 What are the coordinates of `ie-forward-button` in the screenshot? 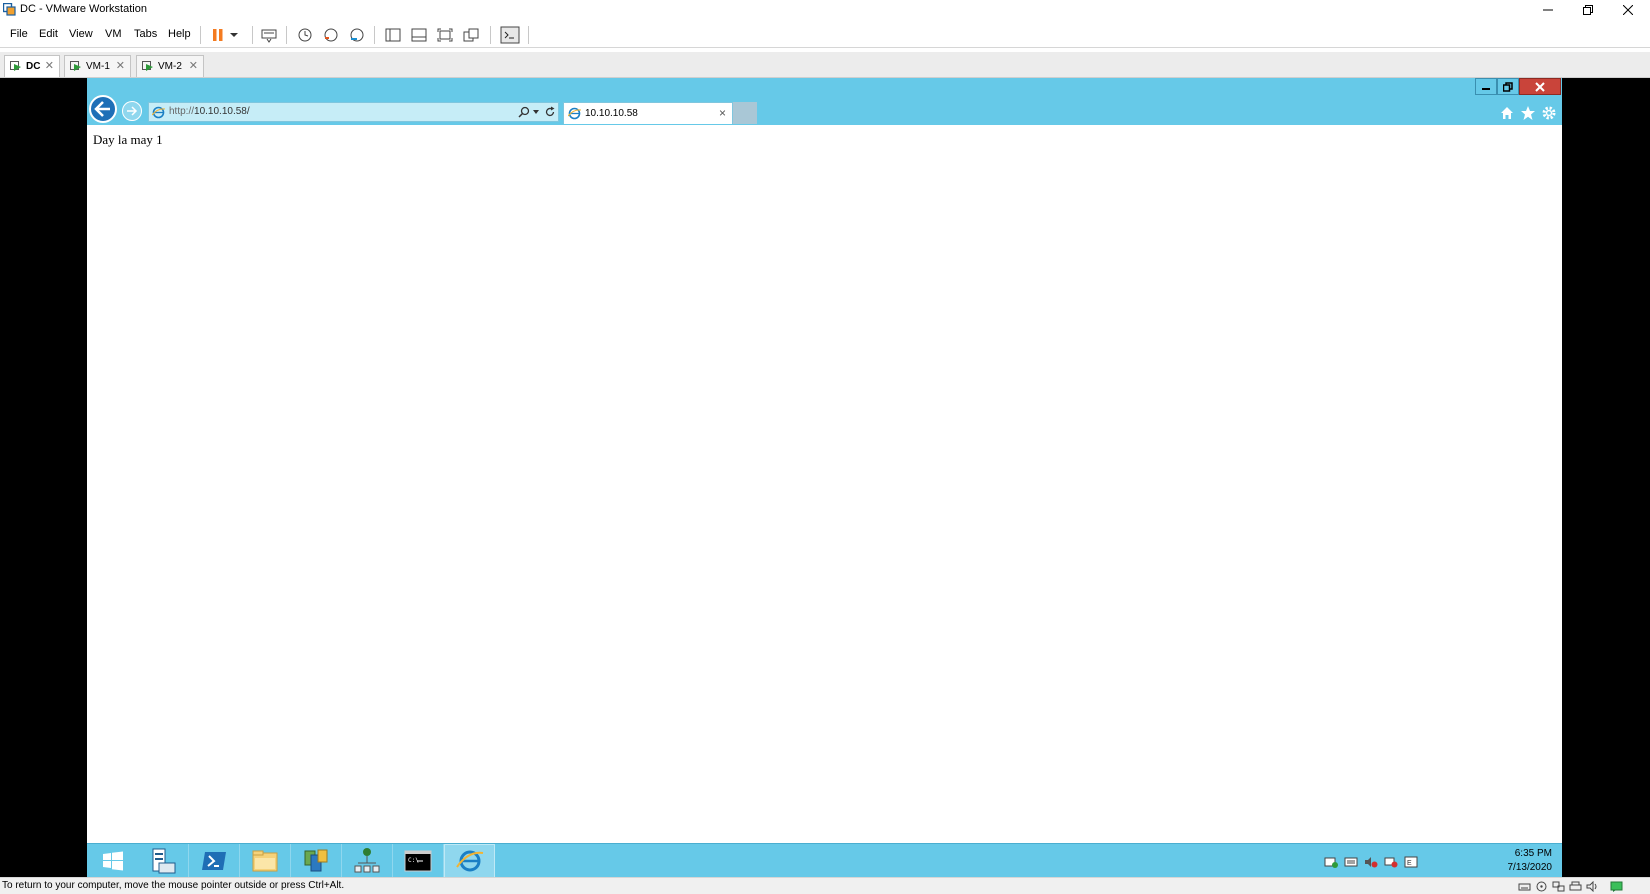 It's located at (132, 111).